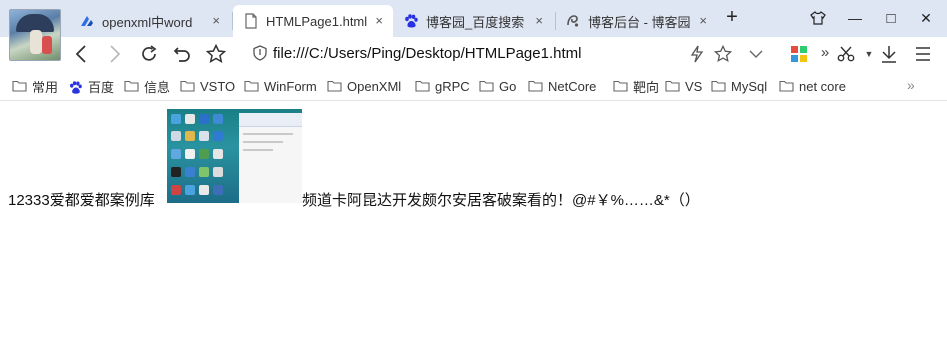  What do you see at coordinates (869, 54) in the screenshot?
I see `caret-down-icon: ▼` at bounding box center [869, 54].